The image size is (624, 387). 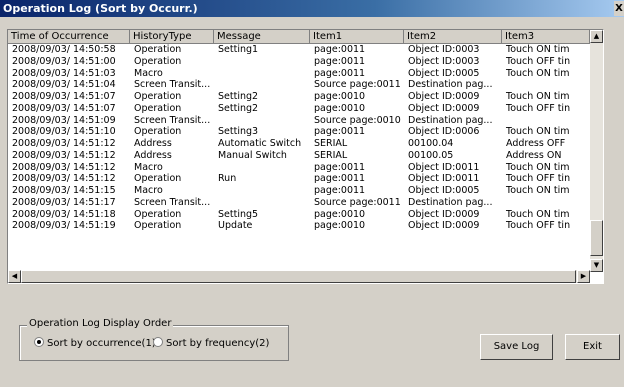 What do you see at coordinates (252, 155) in the screenshot?
I see `table-cell: Manual Switch` at bounding box center [252, 155].